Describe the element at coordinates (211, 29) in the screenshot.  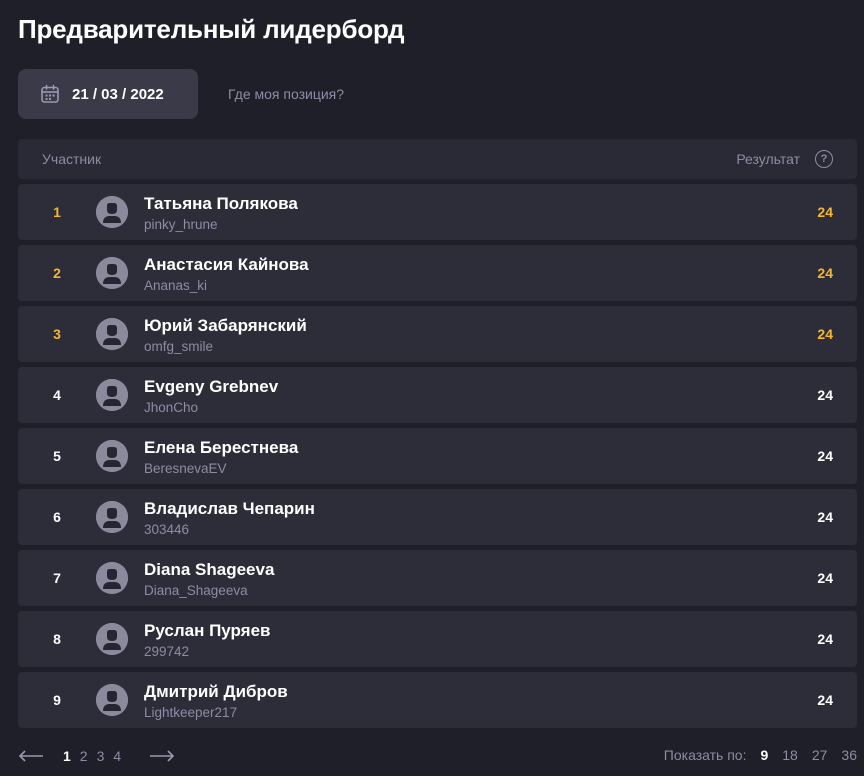
I see `page-title: Предварительный лидерборд` at that location.